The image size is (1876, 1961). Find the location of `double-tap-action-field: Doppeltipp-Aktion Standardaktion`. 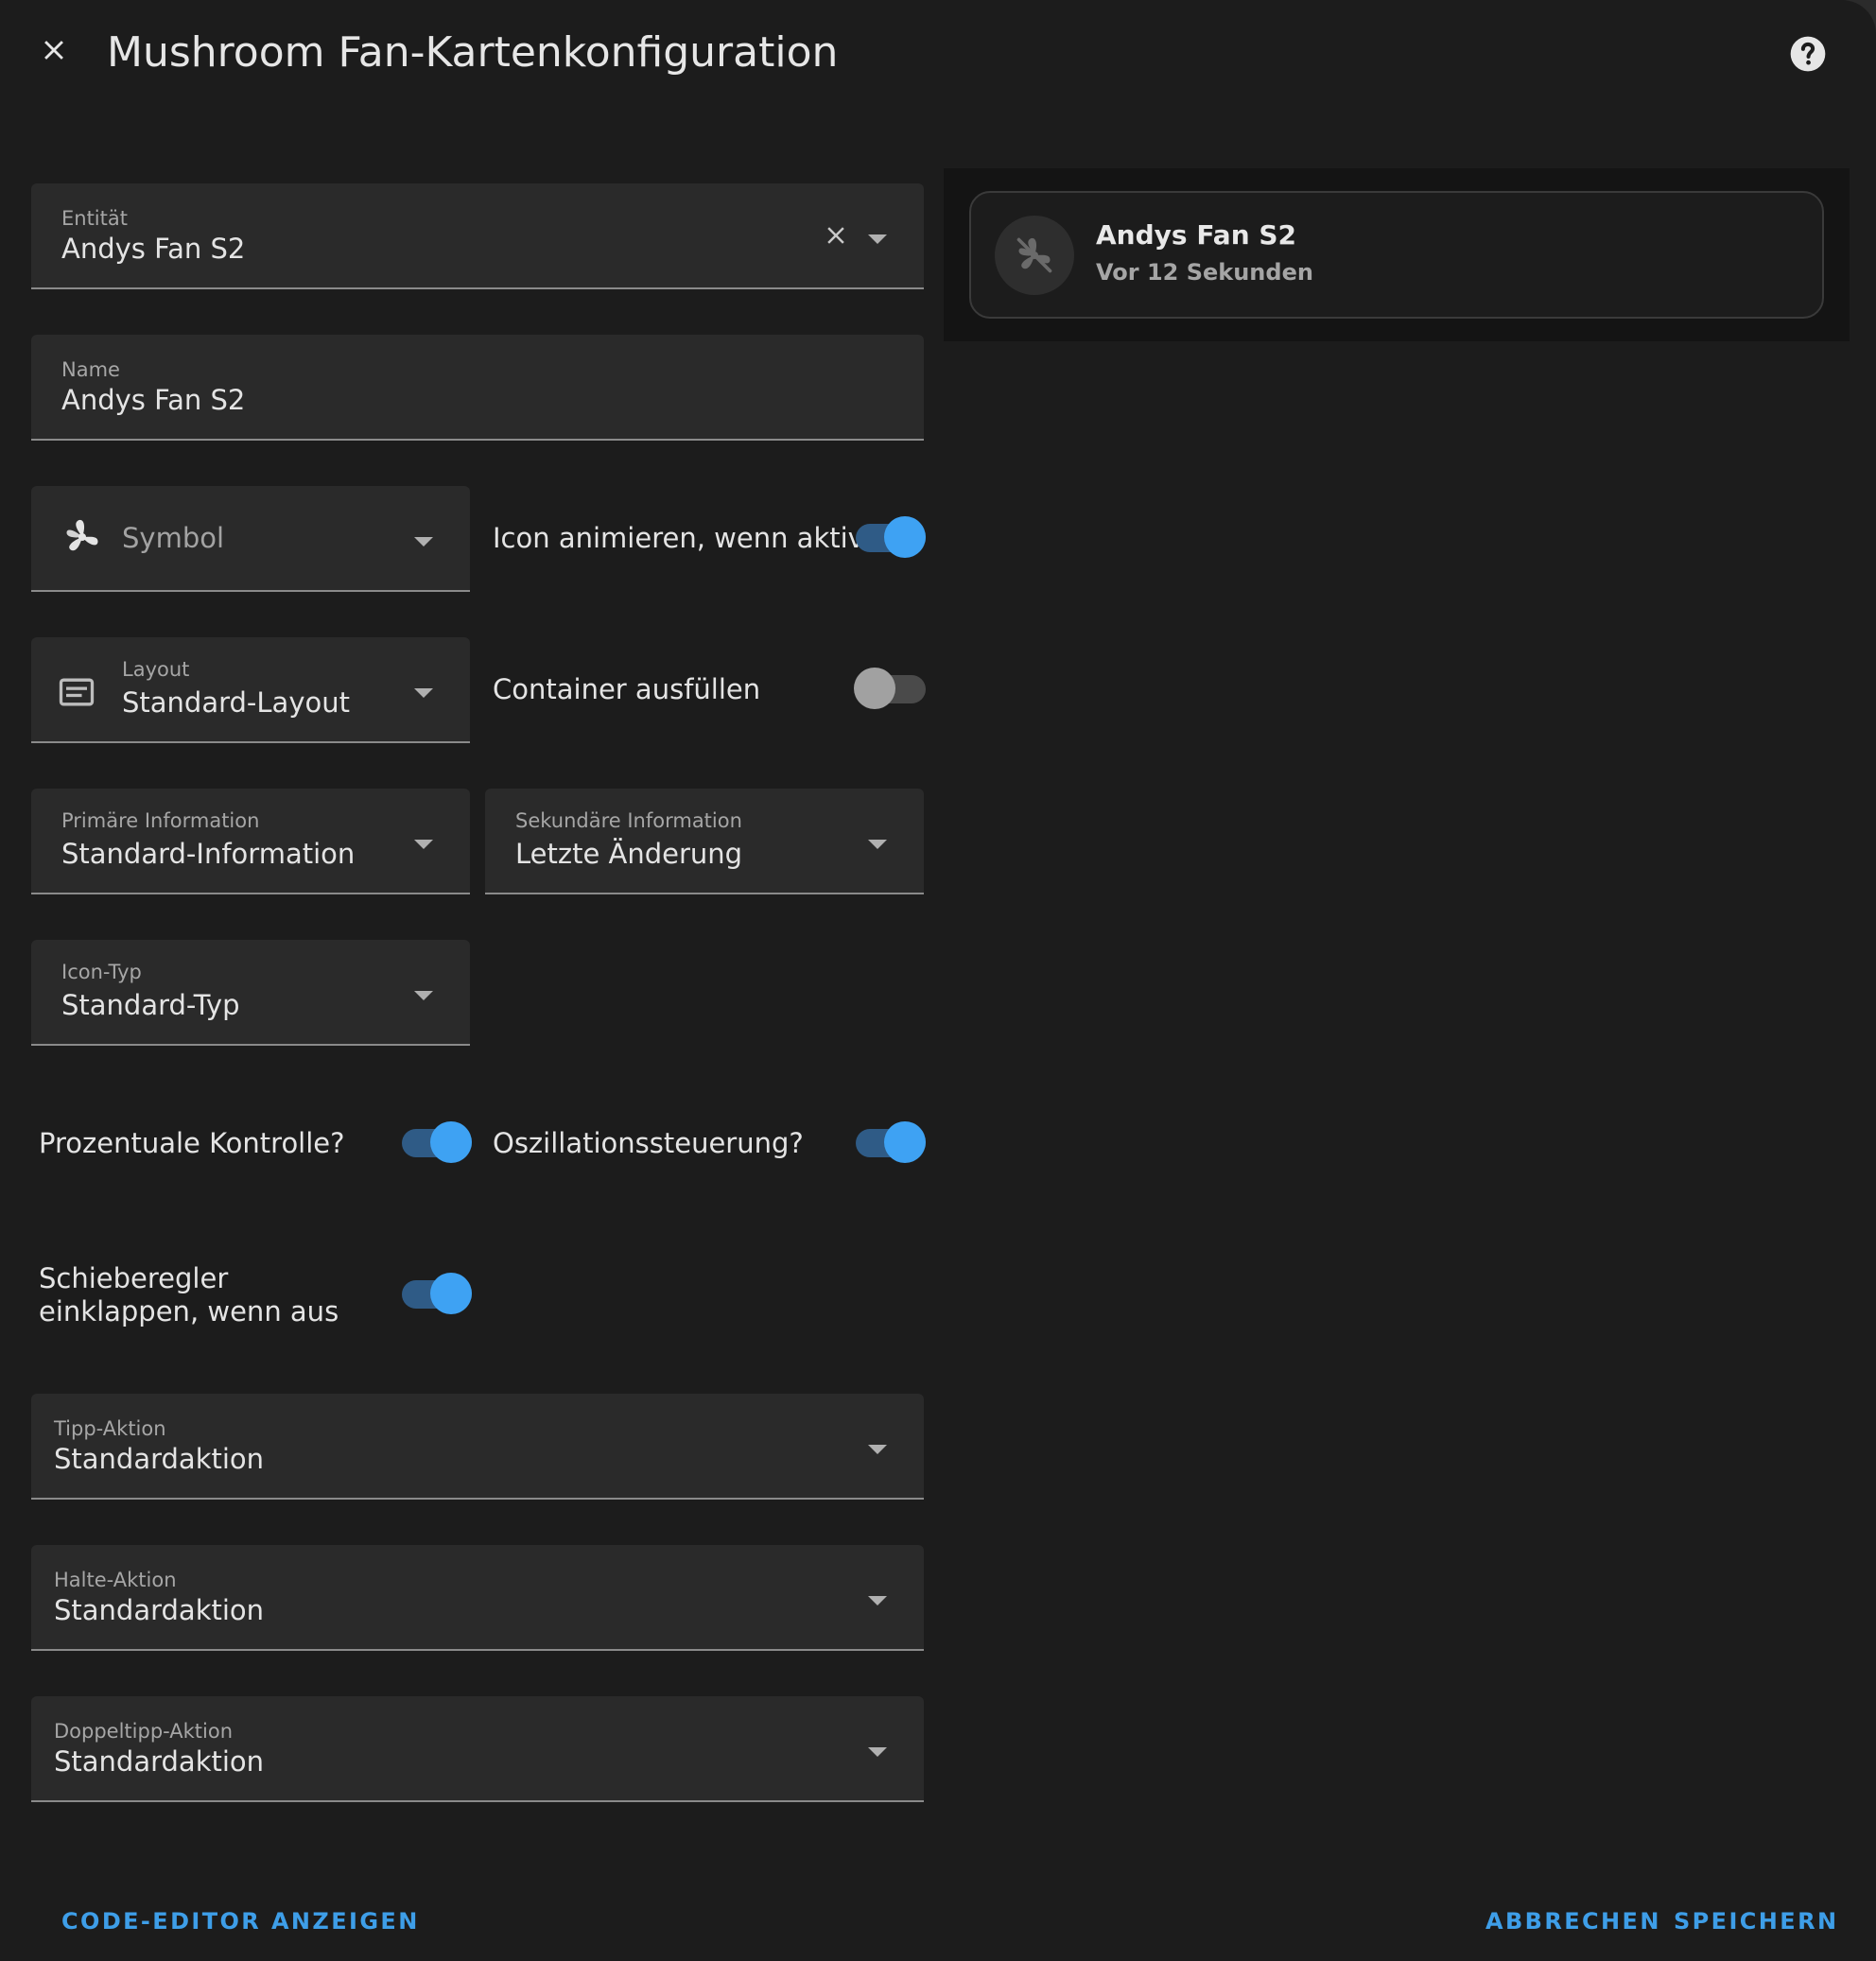

double-tap-action-field: Doppeltipp-Aktion Standardaktion is located at coordinates (477, 1749).